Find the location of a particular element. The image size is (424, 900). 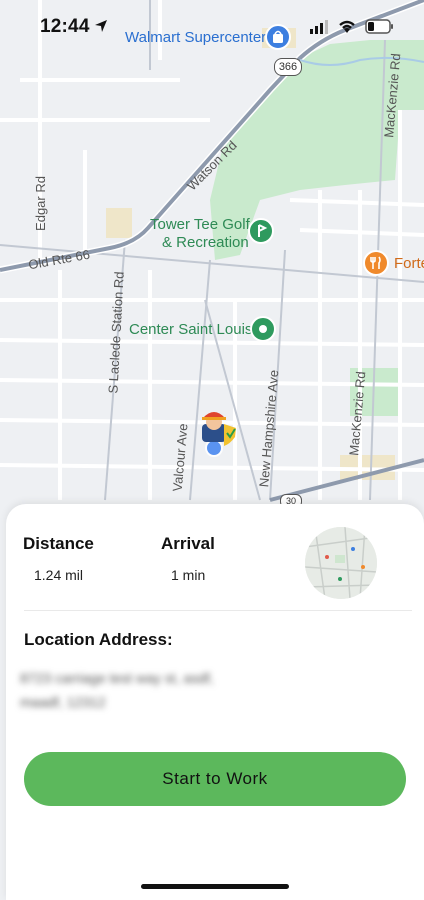

walmart-label: Walmart Supercenter is located at coordinates (196, 37).